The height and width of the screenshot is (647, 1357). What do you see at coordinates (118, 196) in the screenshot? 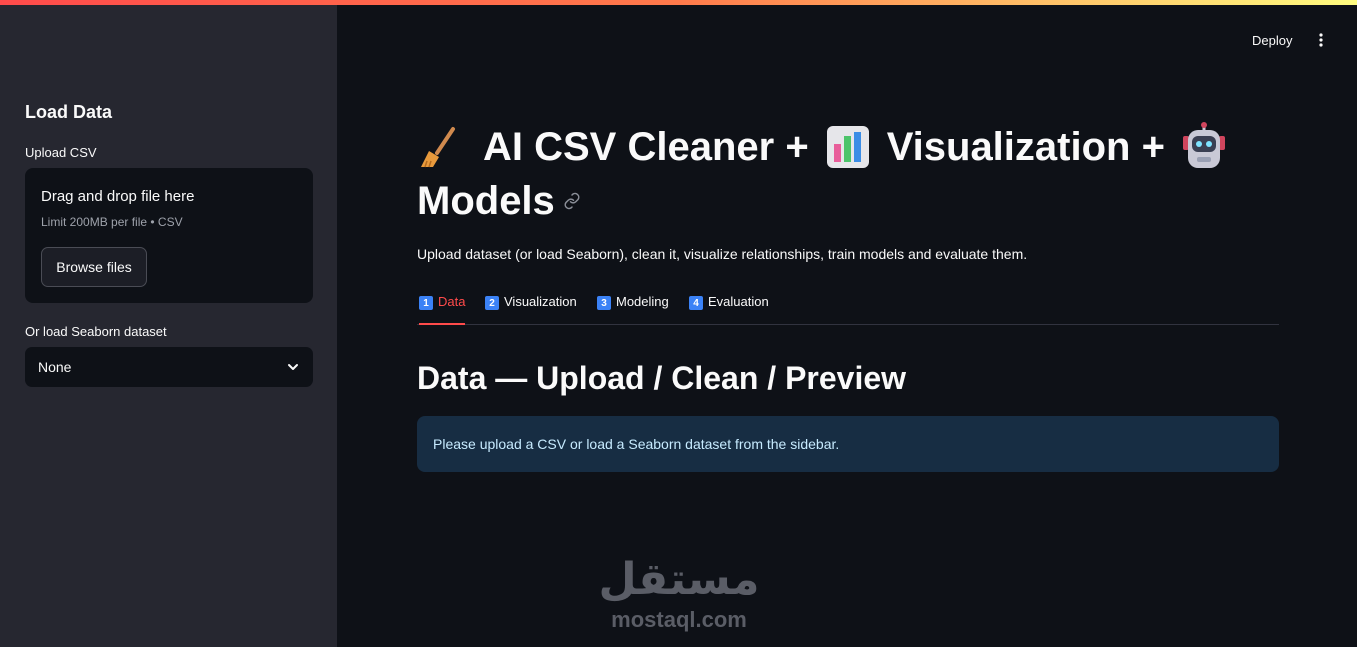
I see `dropzone-title: Drag and drop file here` at bounding box center [118, 196].